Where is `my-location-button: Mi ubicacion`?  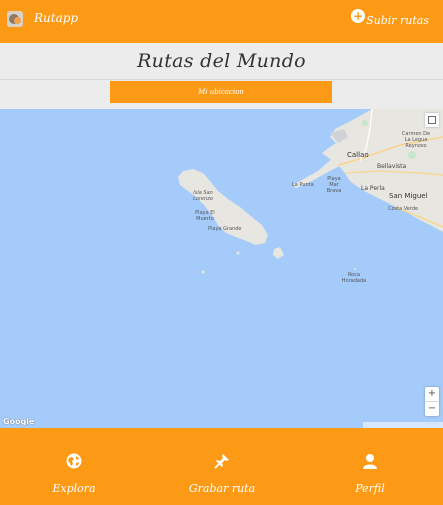 my-location-button: Mi ubicacion is located at coordinates (221, 92).